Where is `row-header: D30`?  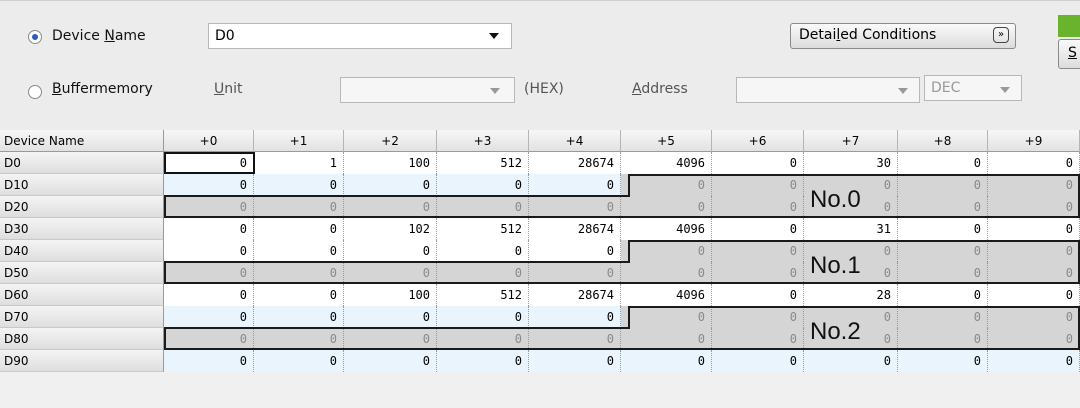
row-header: D30 is located at coordinates (82, 229).